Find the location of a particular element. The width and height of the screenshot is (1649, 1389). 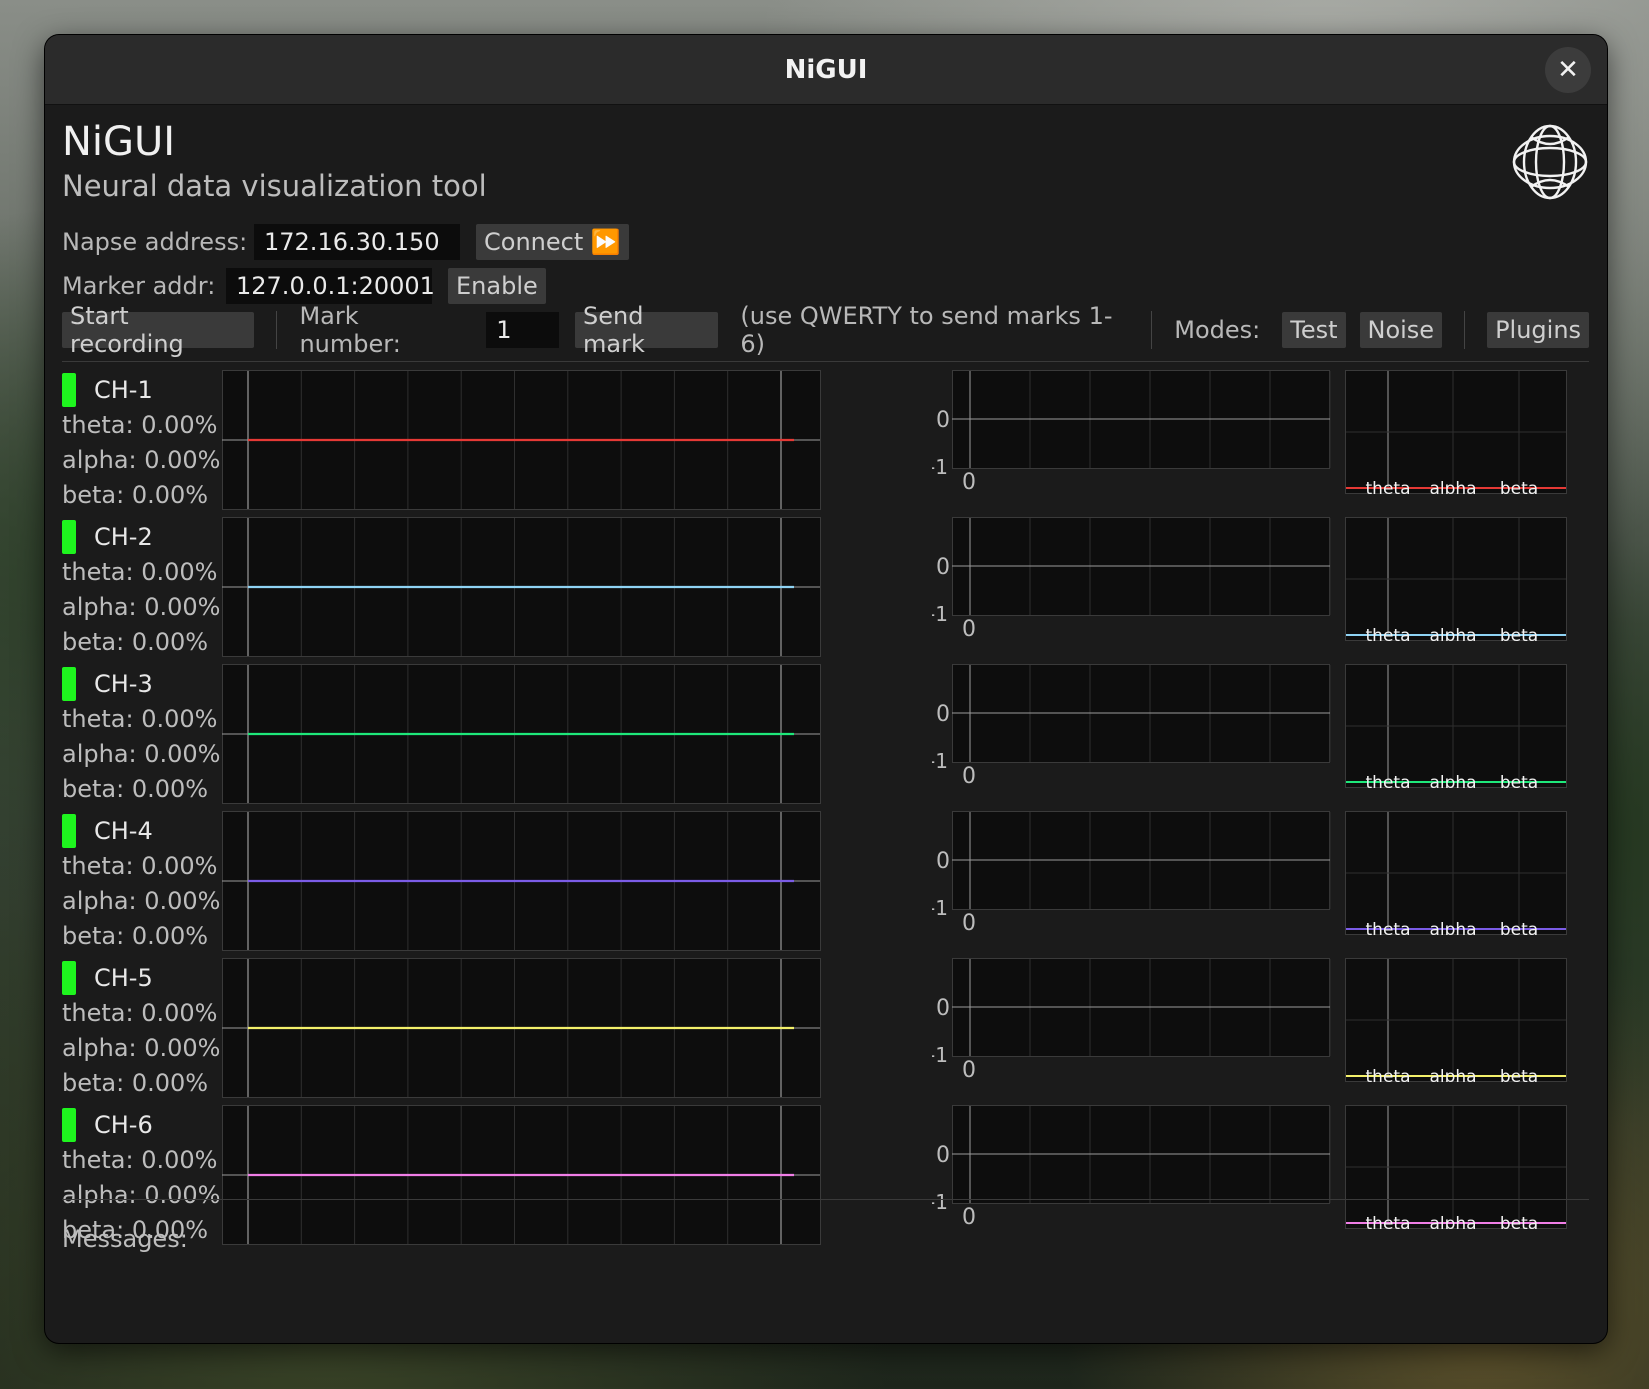

channel-name: CH-3 is located at coordinates (123, 684).